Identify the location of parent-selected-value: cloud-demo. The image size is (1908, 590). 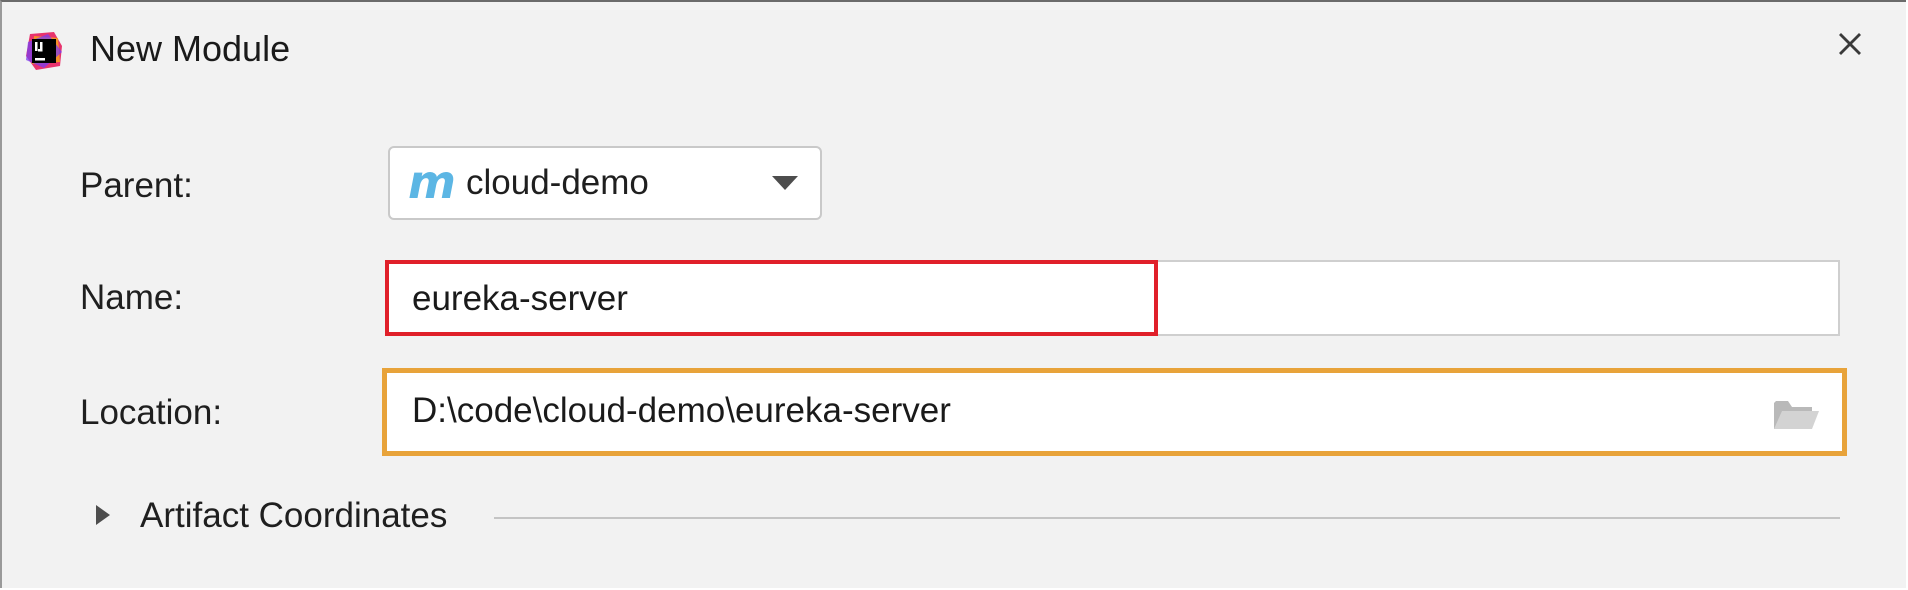
(557, 182).